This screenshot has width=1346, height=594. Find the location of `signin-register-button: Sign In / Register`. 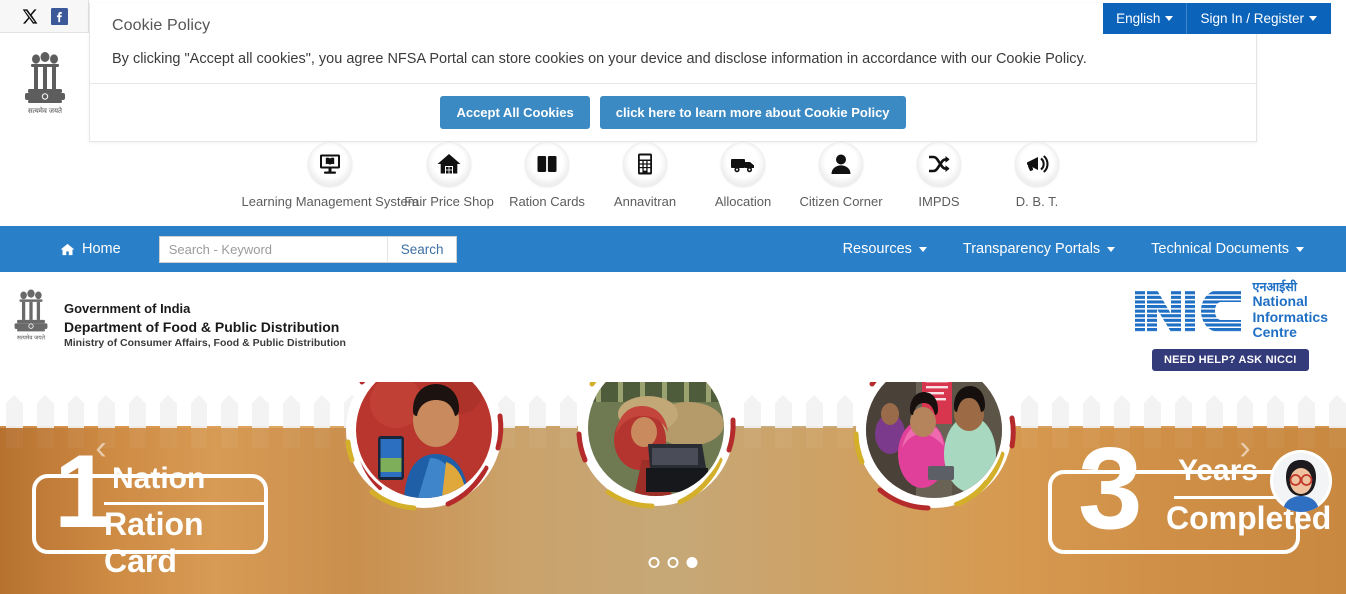

signin-register-button: Sign In / Register is located at coordinates (1259, 18).